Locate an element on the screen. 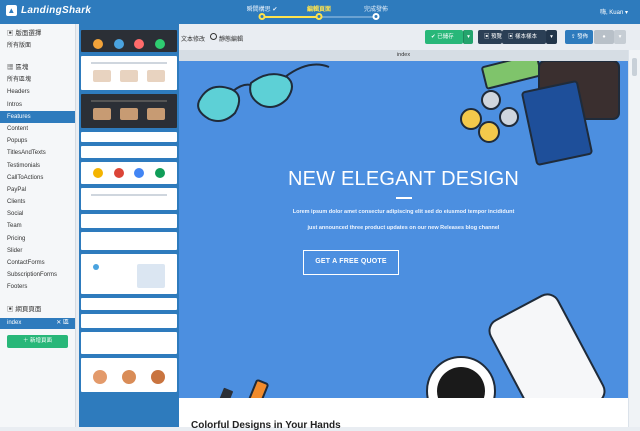 This screenshot has height=431, width=640. features-block: Colorful Designs in Your Hands is located at coordinates (403, 414).